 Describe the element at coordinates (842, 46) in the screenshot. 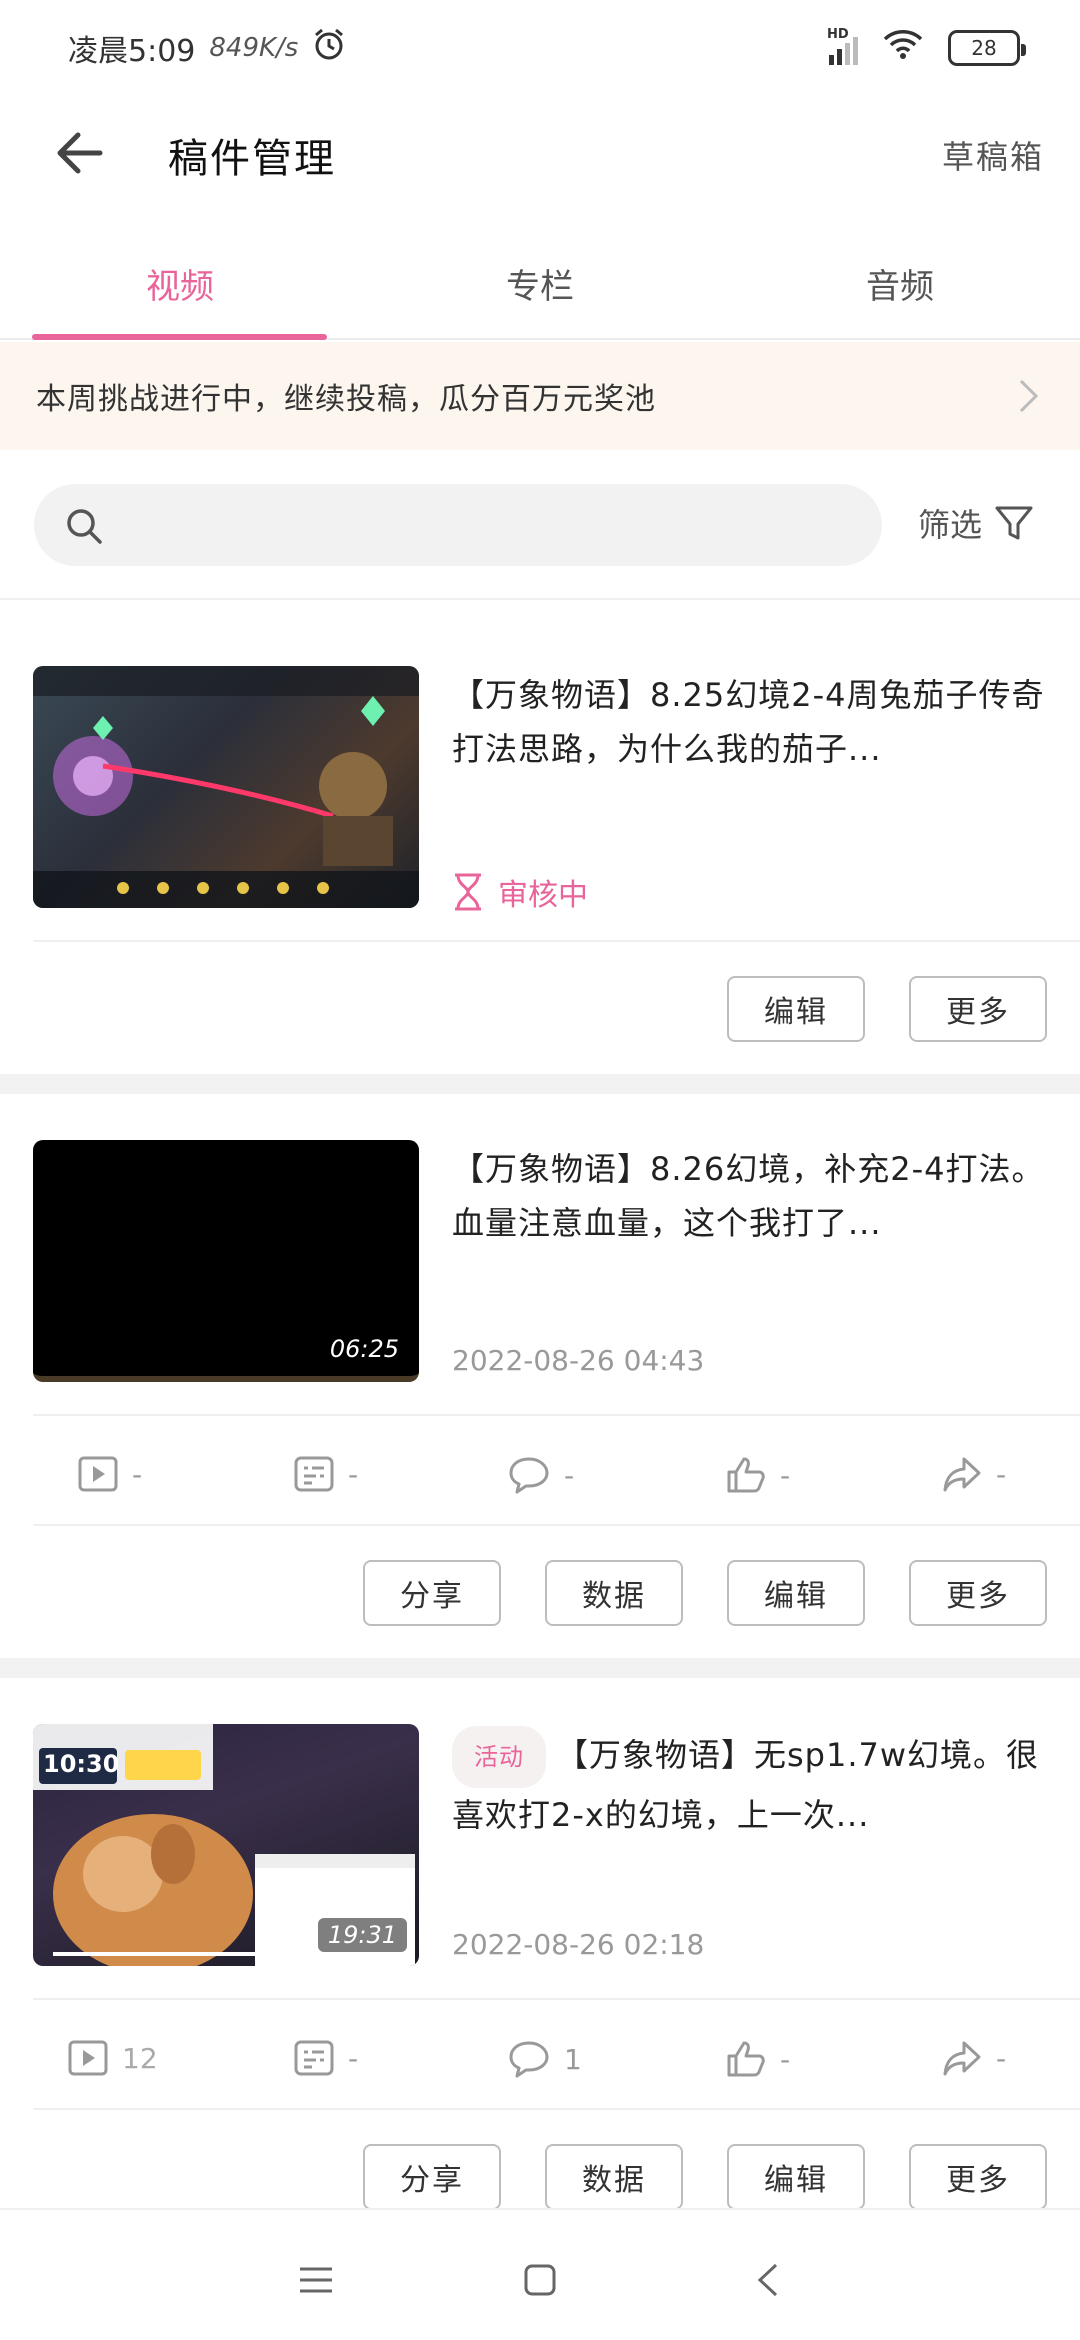

I see `signal-icon: HD` at that location.